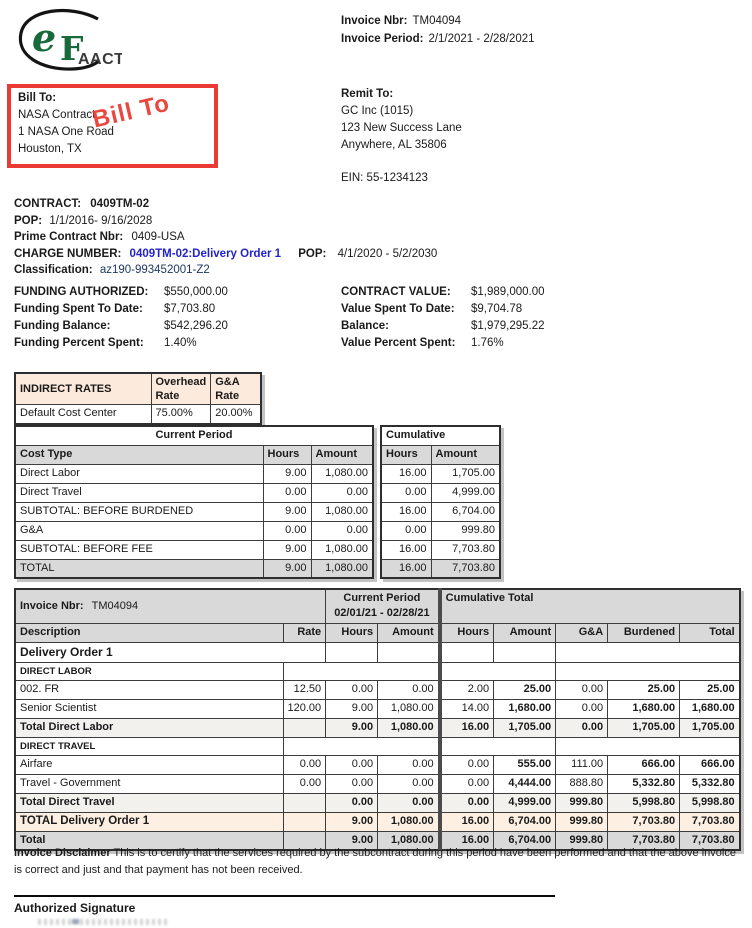 This screenshot has width=752, height=928. Describe the element at coordinates (644, 727) in the screenshot. I see `value-cell: 1,705.00` at that location.